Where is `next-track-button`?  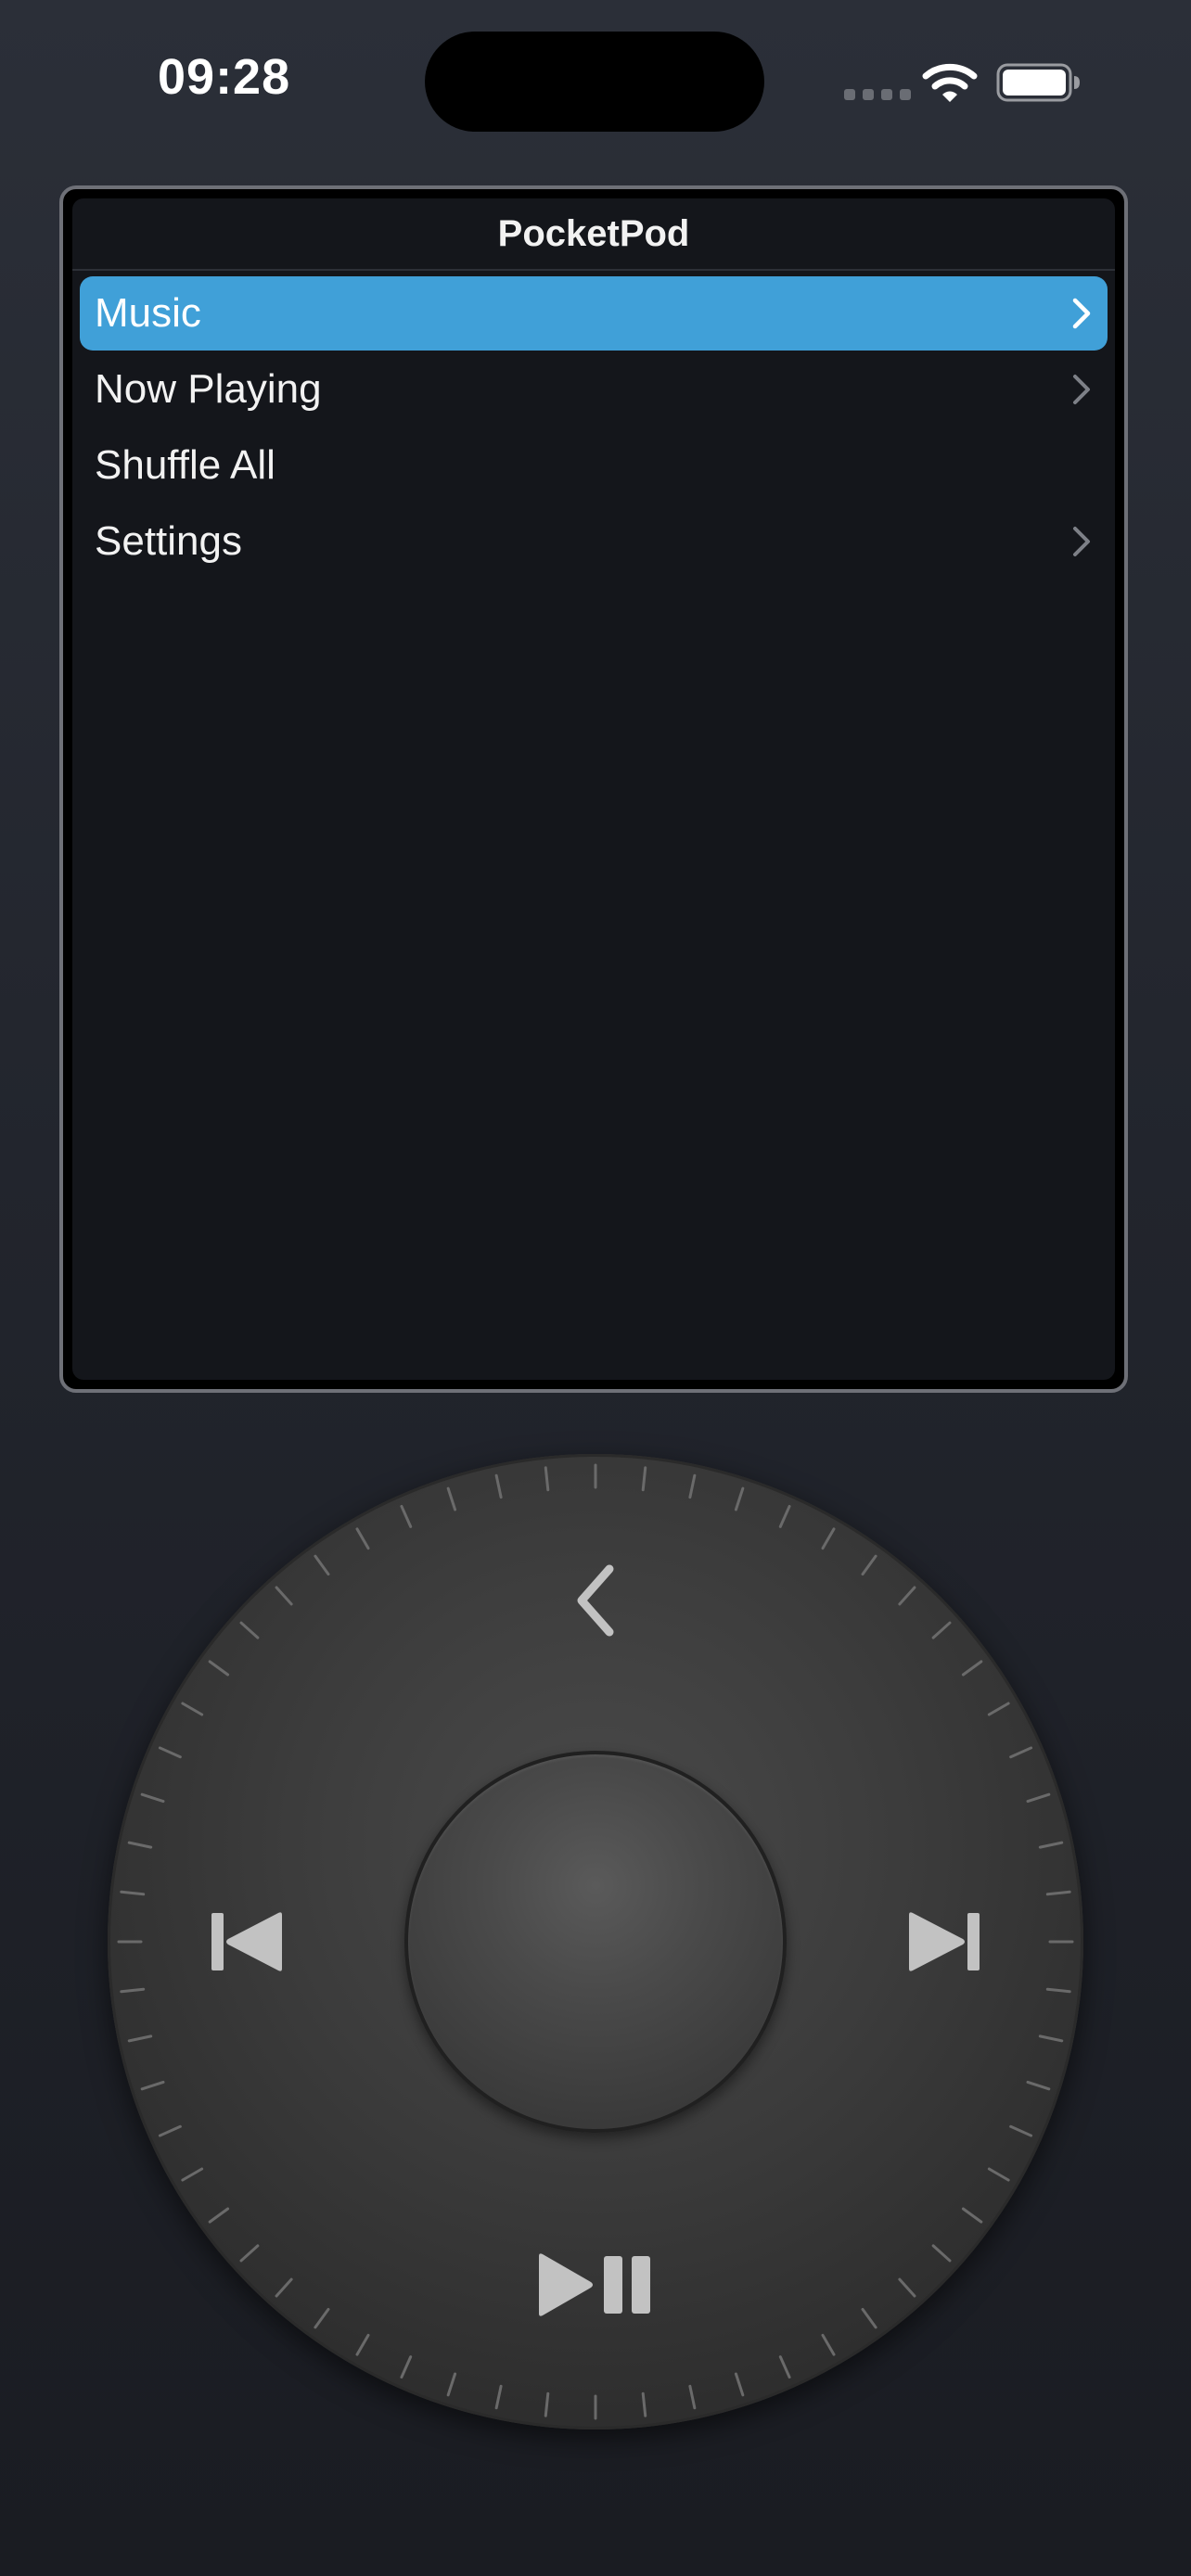
next-track-button is located at coordinates (944, 1941).